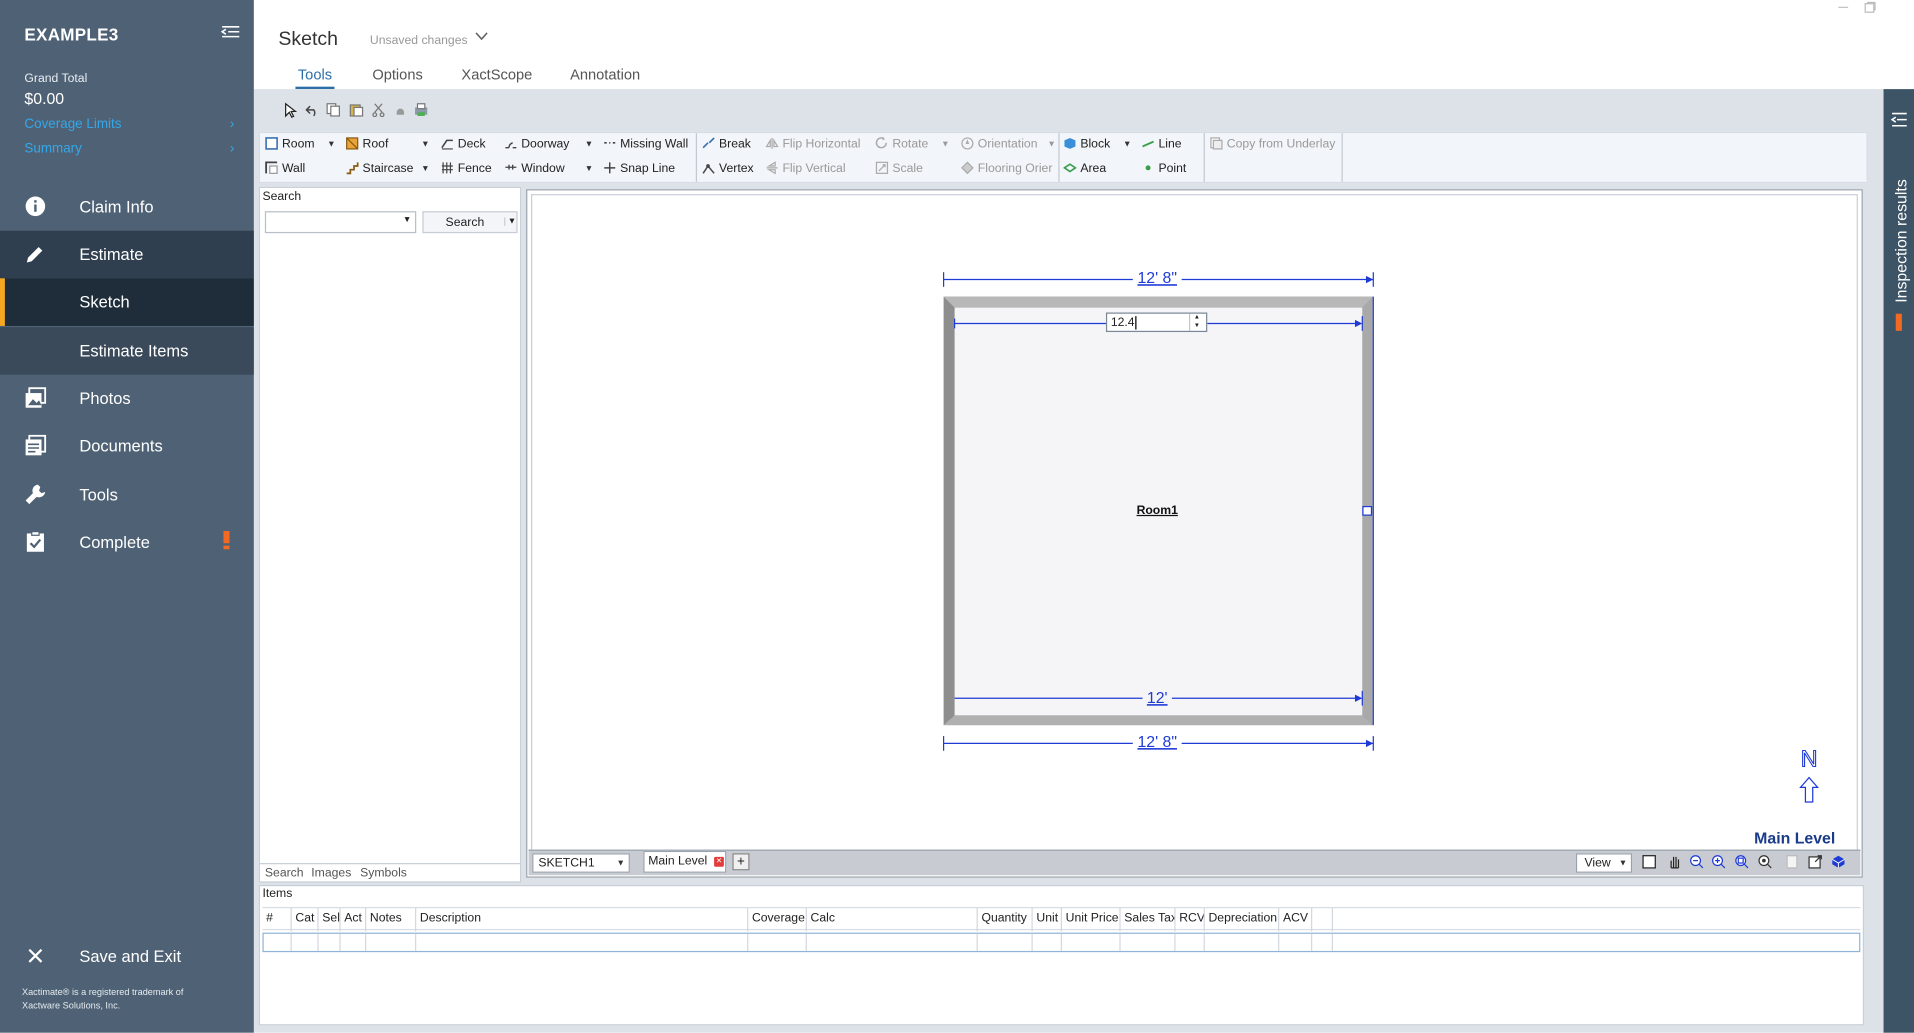  What do you see at coordinates (777, 920) in the screenshot?
I see `column-header-coverage: Coverage` at bounding box center [777, 920].